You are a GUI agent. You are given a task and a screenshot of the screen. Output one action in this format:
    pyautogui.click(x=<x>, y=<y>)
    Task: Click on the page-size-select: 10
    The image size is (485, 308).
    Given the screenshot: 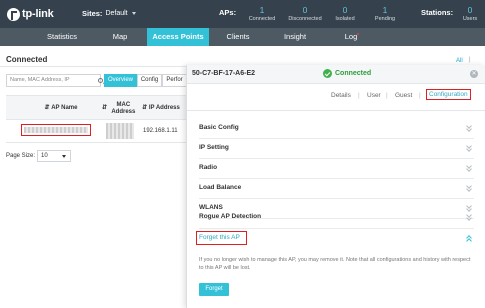 What is the action you would take?
    pyautogui.click(x=54, y=156)
    